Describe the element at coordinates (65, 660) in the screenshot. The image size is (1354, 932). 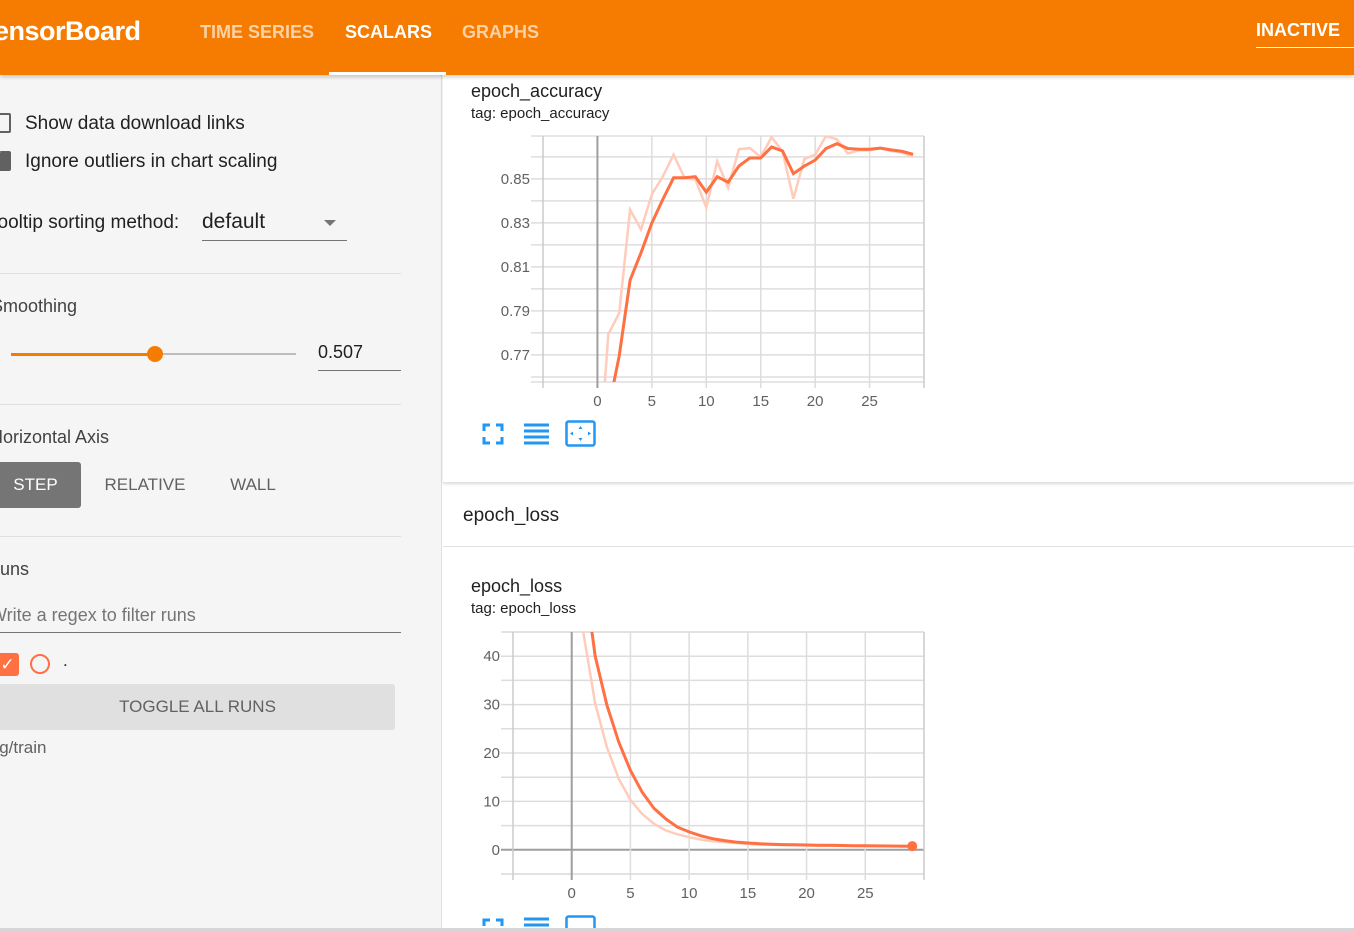
I see `run-name: .` at that location.